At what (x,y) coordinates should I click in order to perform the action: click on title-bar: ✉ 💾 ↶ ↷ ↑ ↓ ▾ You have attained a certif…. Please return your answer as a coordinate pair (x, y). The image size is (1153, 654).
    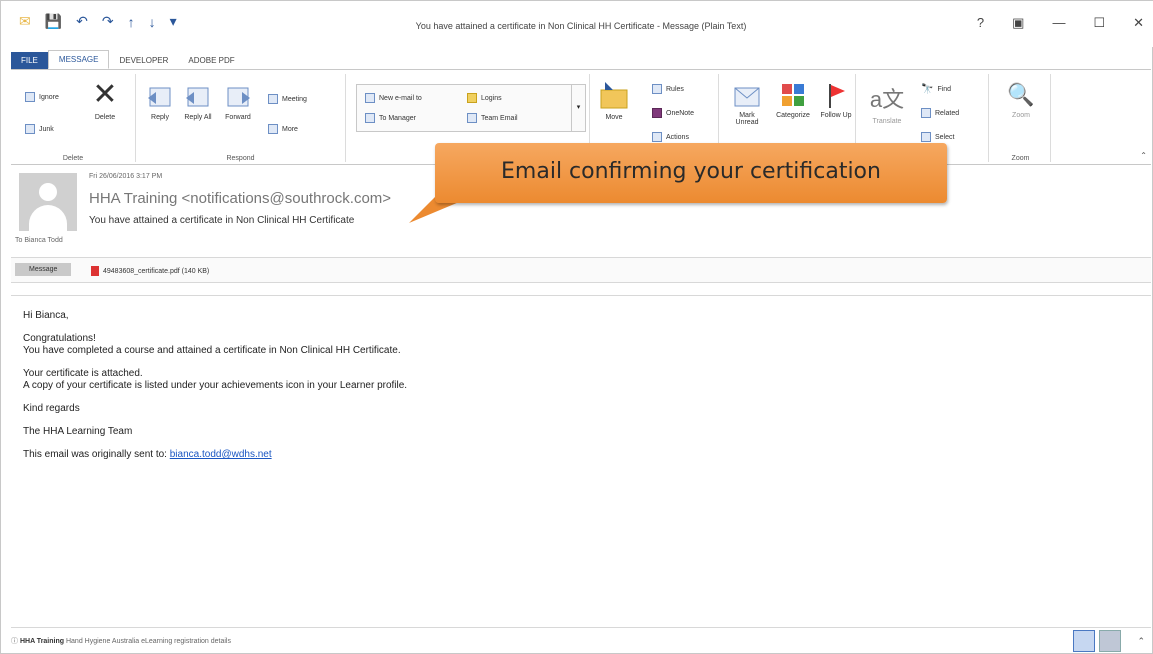
    Looking at the image, I should click on (577, 24).